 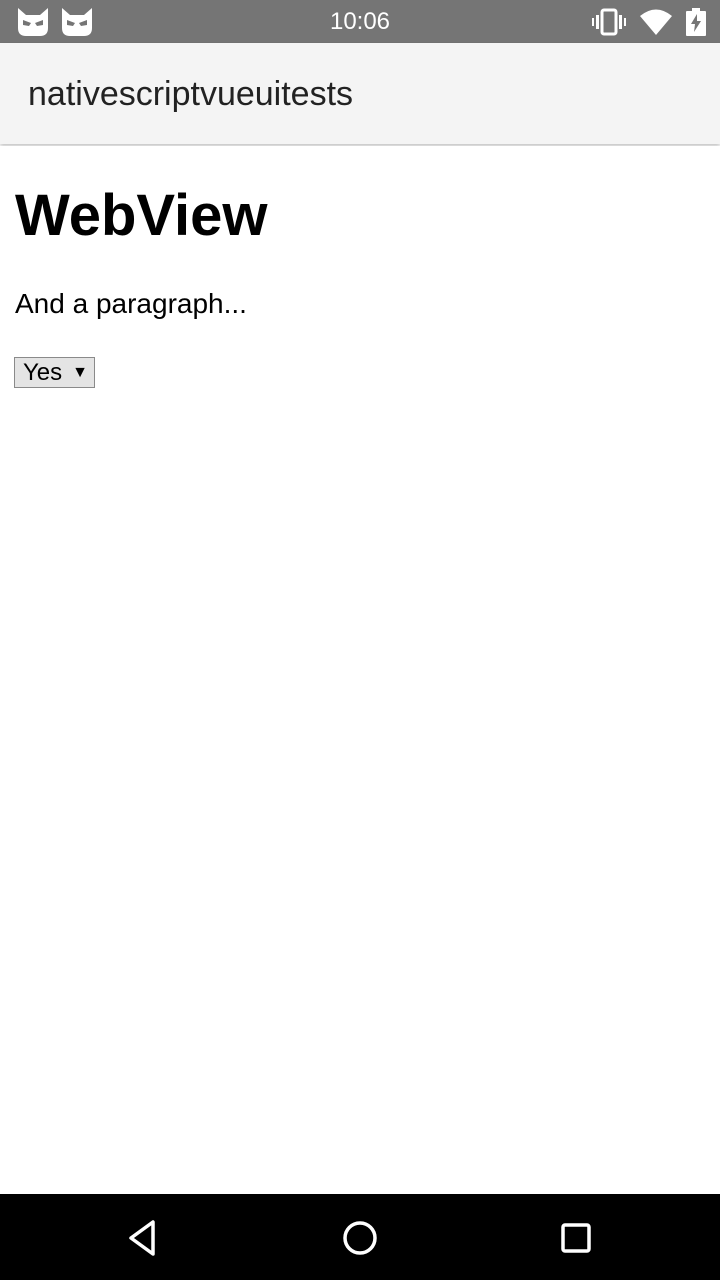 I want to click on home-button, so click(x=360, y=1238).